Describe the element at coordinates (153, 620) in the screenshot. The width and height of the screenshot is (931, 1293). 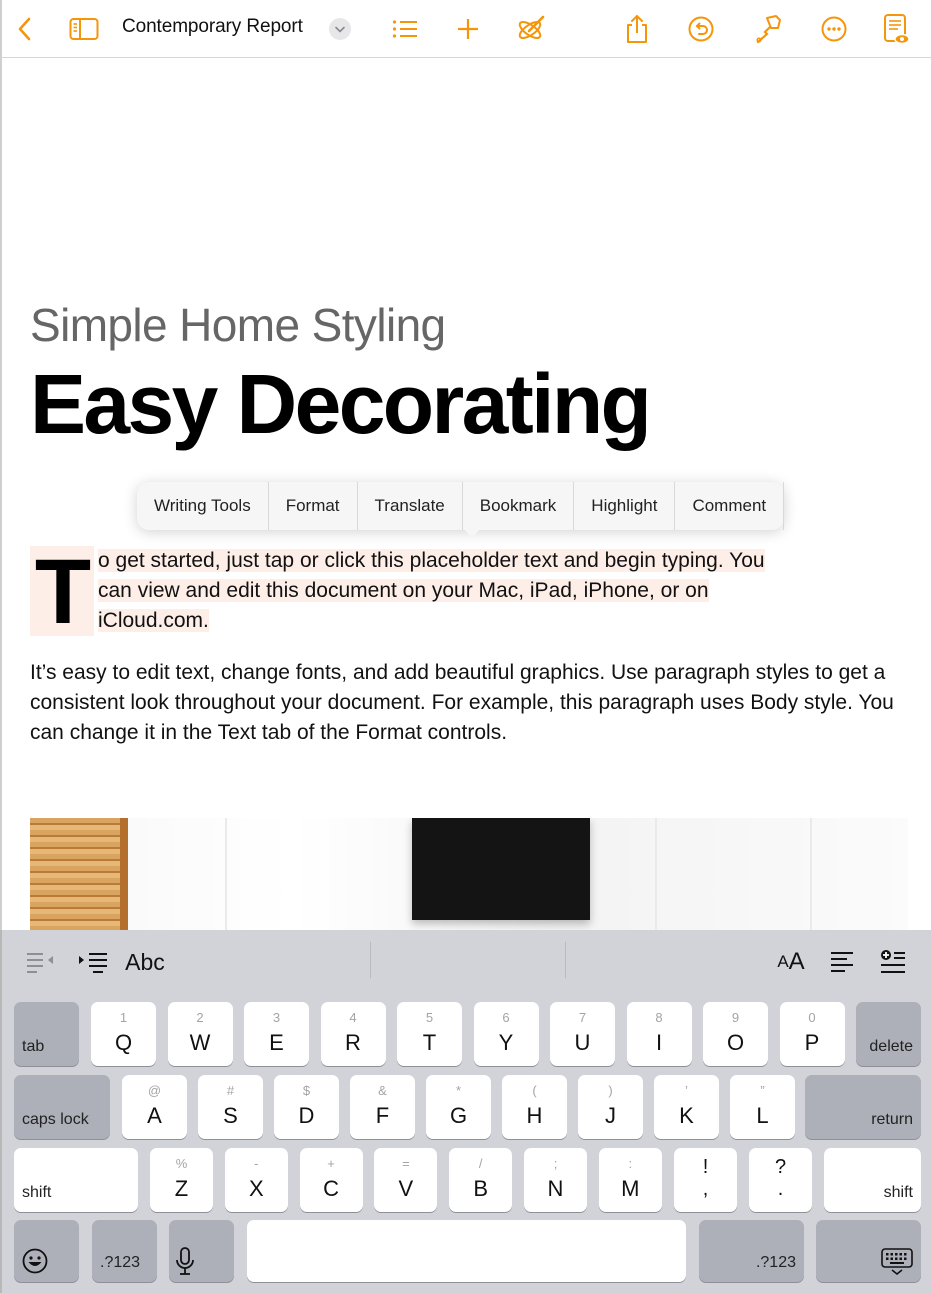
I see `paragraph-line: iCloud.com.` at that location.